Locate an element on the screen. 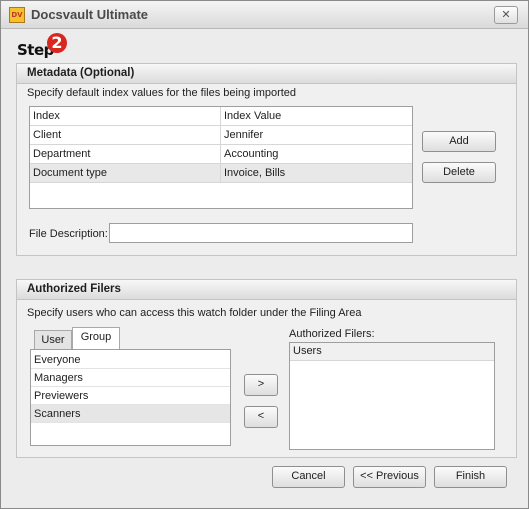 This screenshot has height=509, width=529. docsvault-logo-icon: DV is located at coordinates (17, 15).